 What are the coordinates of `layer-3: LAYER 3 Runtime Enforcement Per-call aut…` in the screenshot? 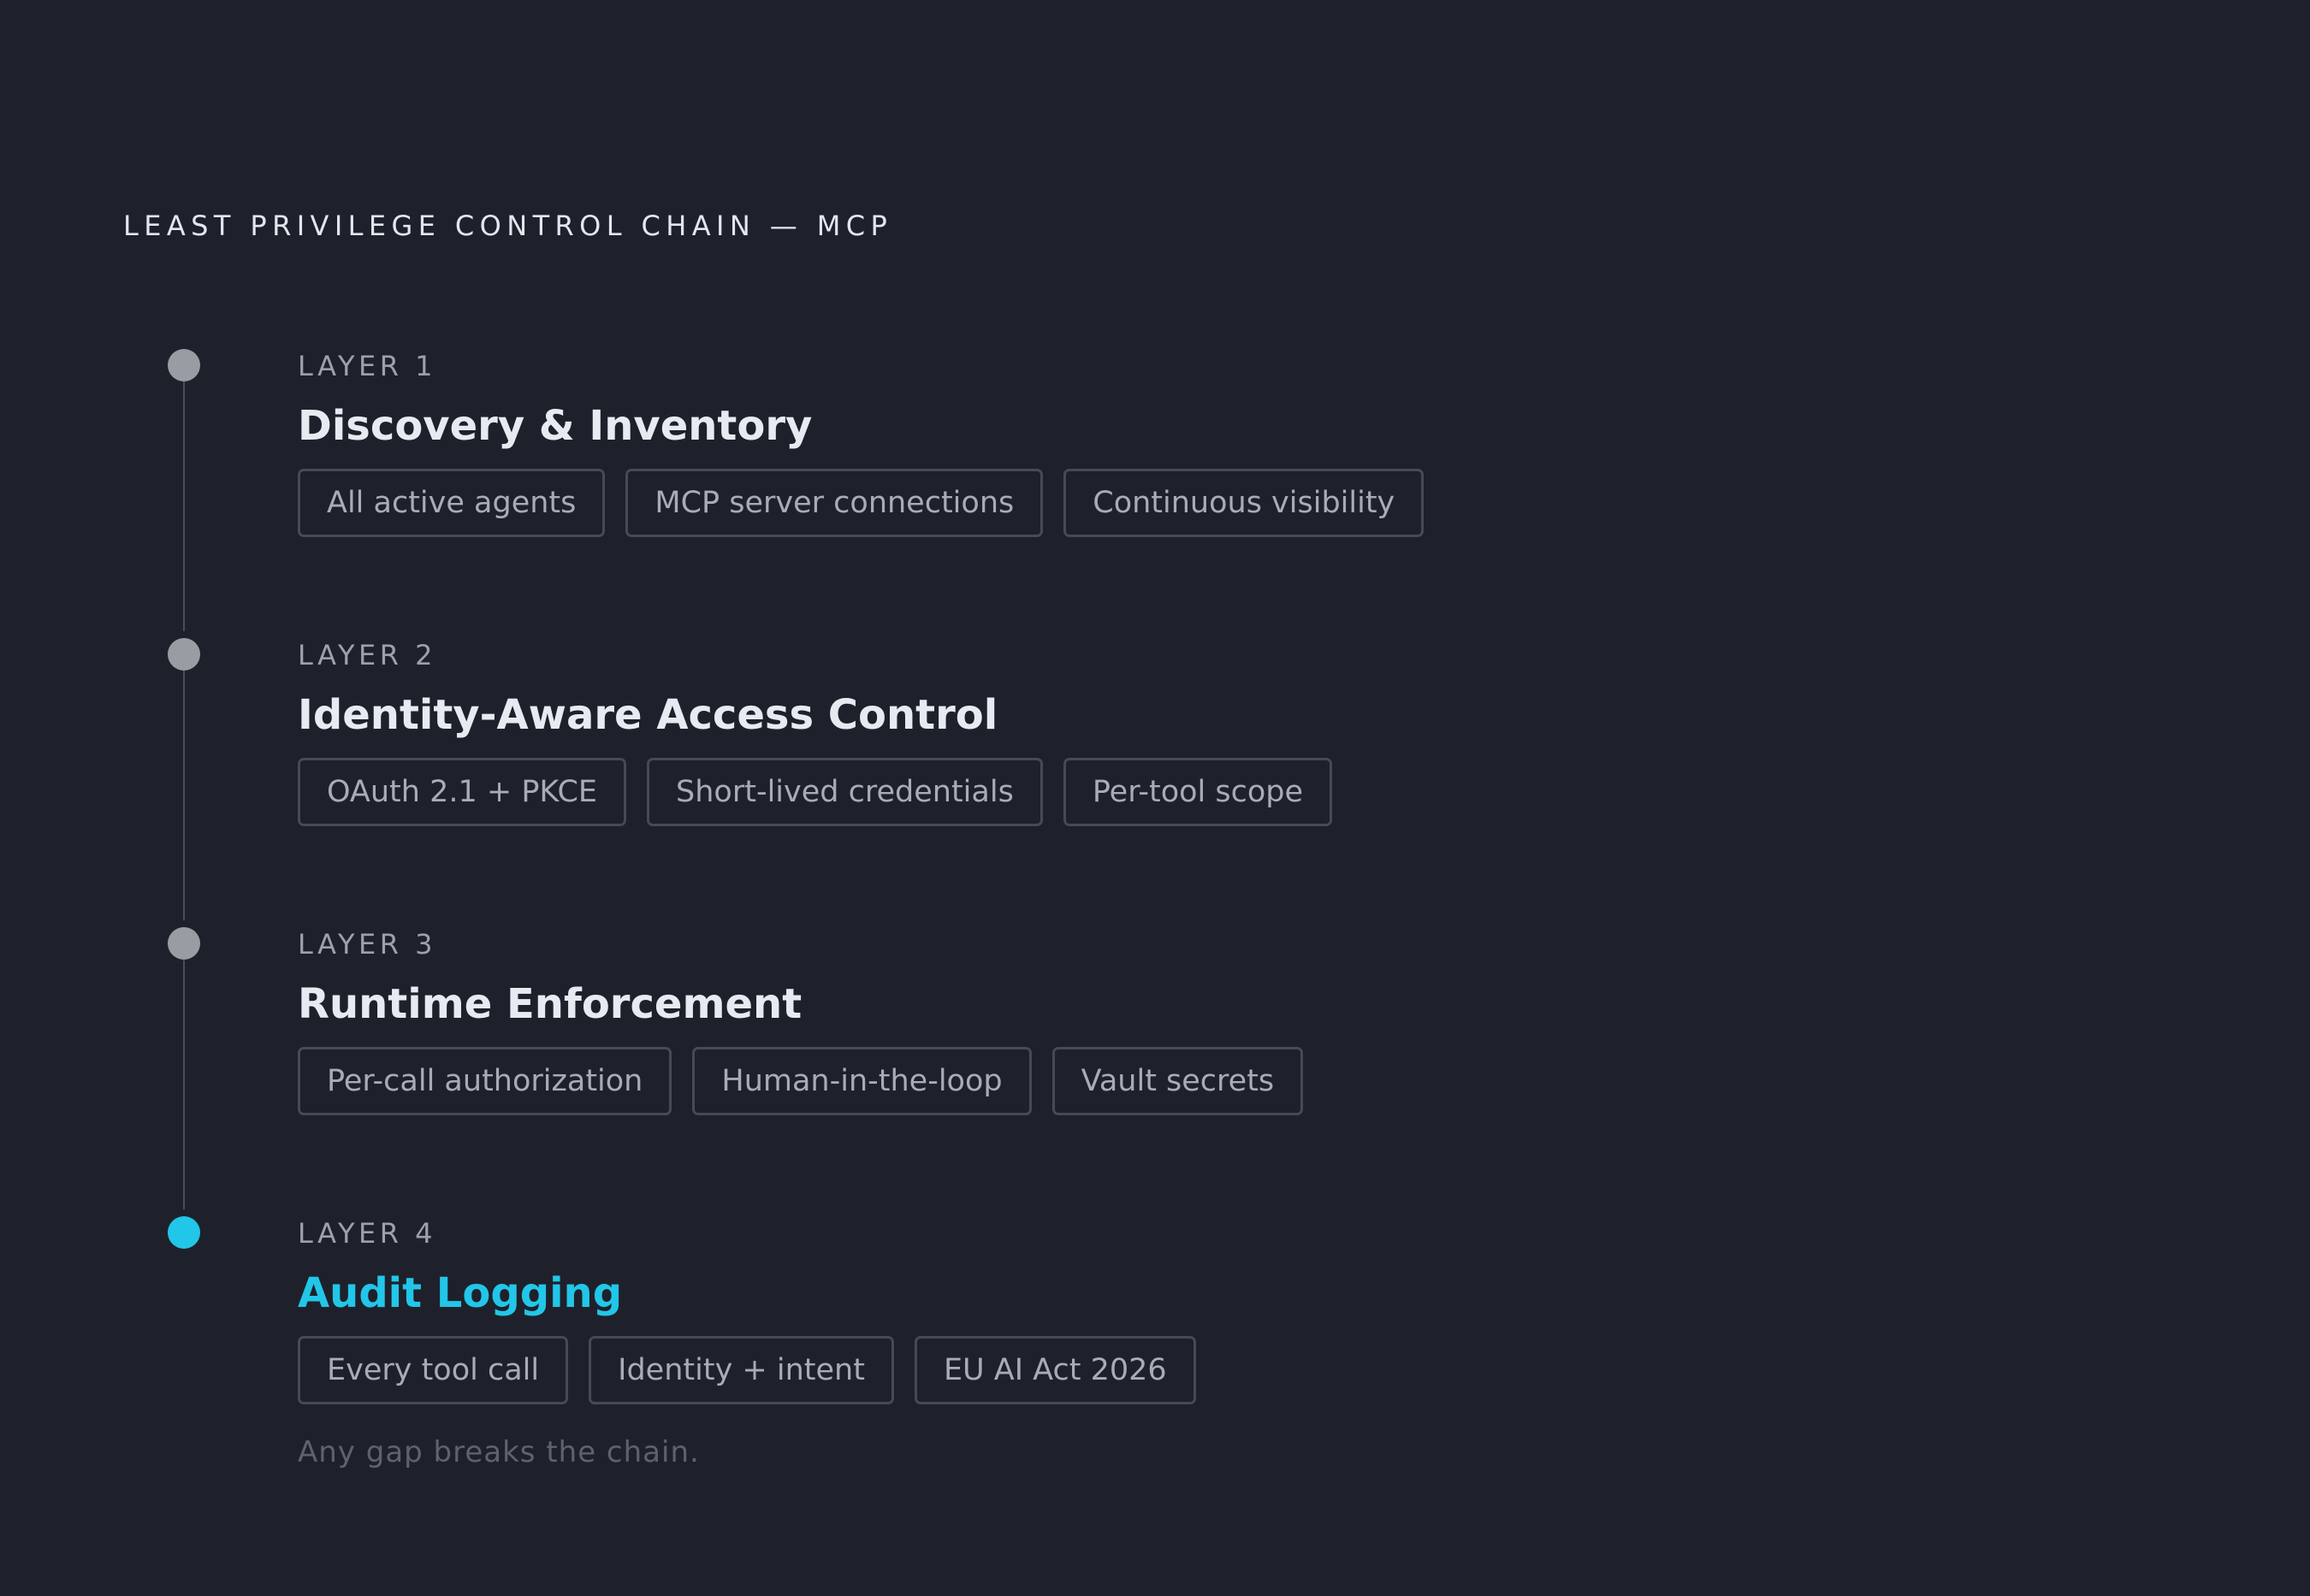 It's located at (801, 1021).